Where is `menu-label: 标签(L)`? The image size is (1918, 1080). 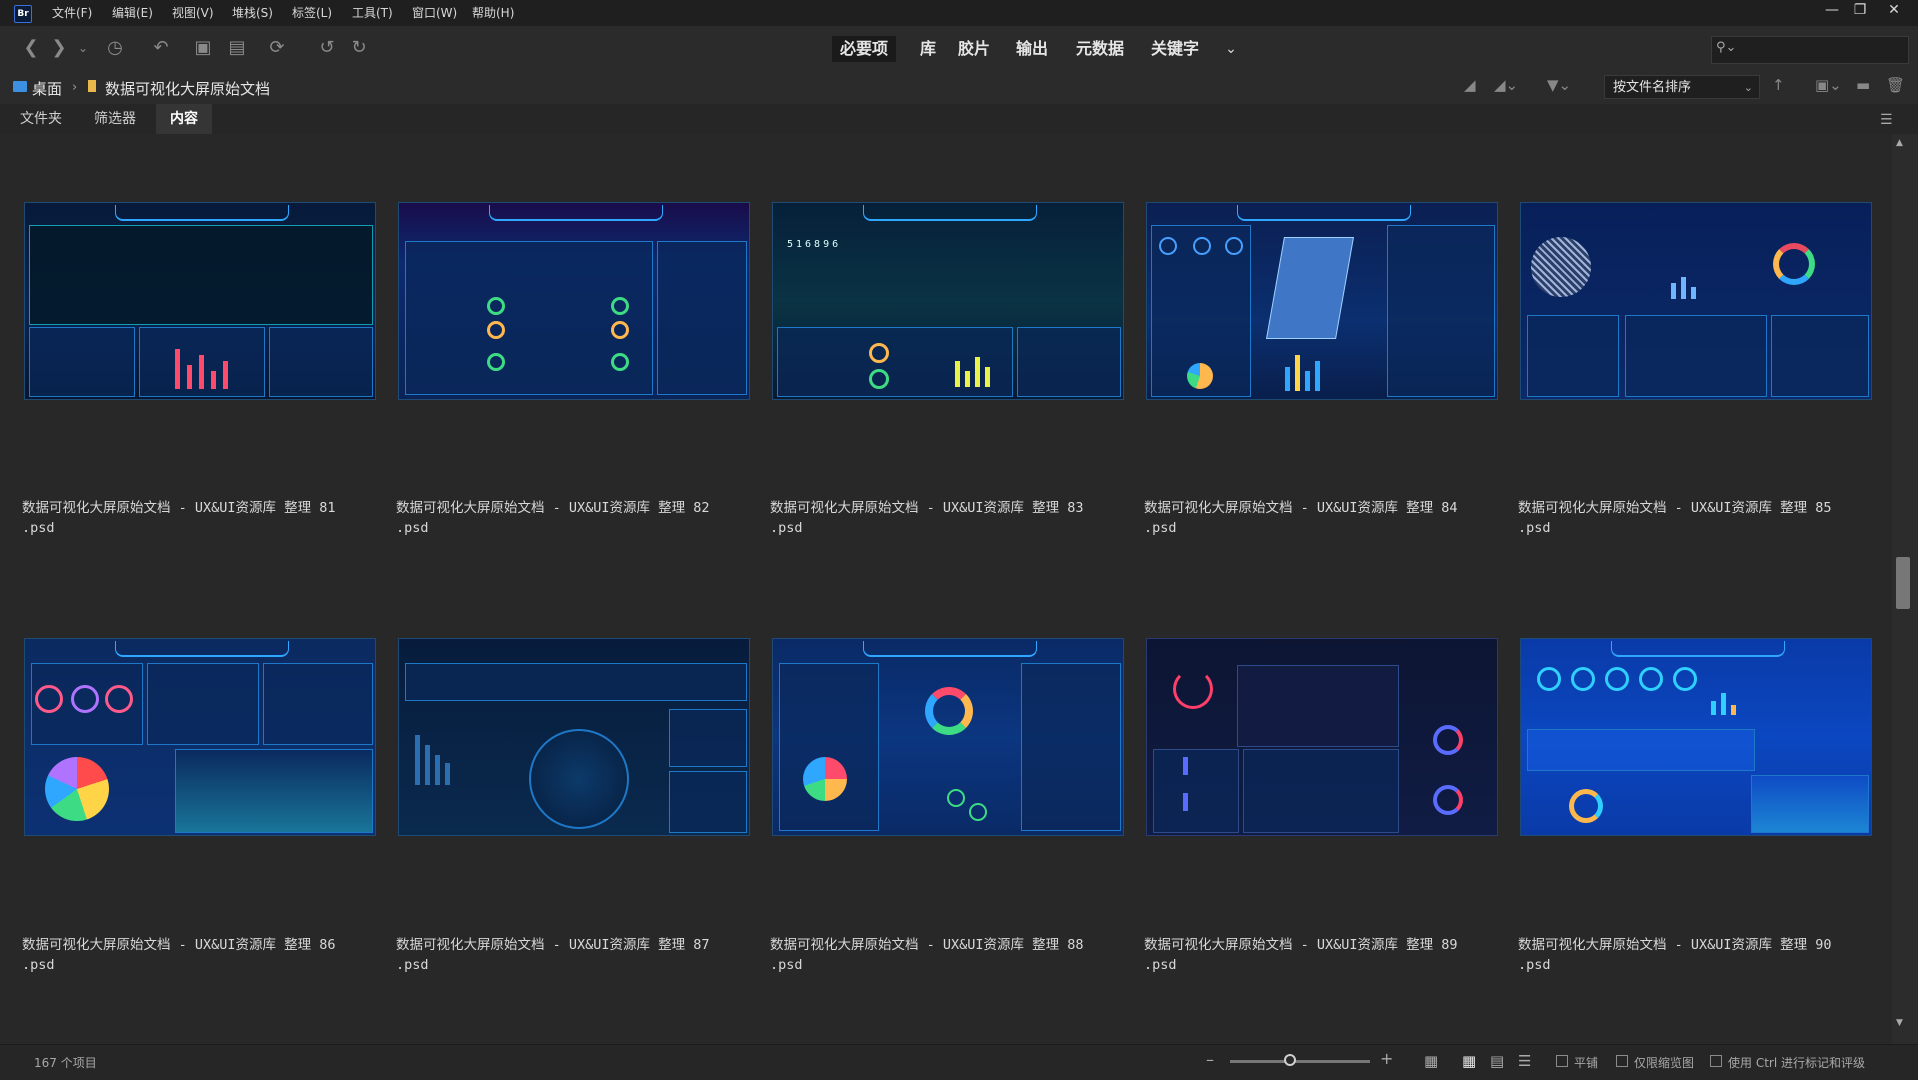 menu-label: 标签(L) is located at coordinates (312, 12).